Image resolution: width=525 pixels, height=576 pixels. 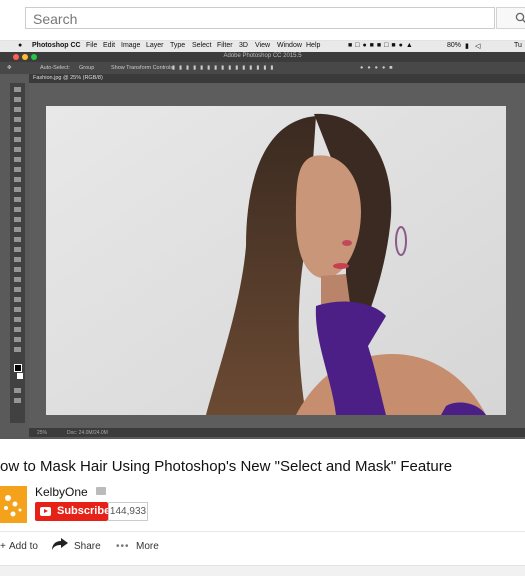 I want to click on kelbyone-logo-icon, so click(x=13, y=506).